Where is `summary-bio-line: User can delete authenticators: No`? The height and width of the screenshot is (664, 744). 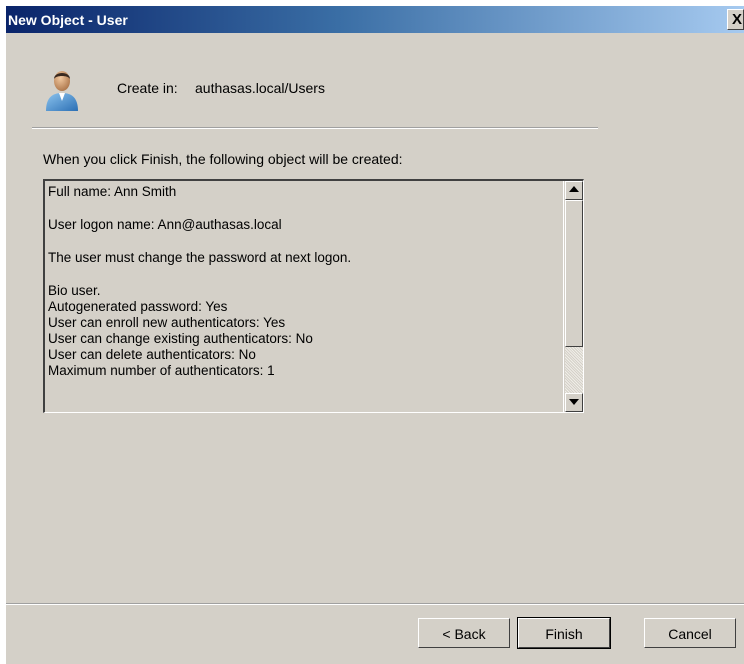 summary-bio-line: User can delete authenticators: No is located at coordinates (152, 354).